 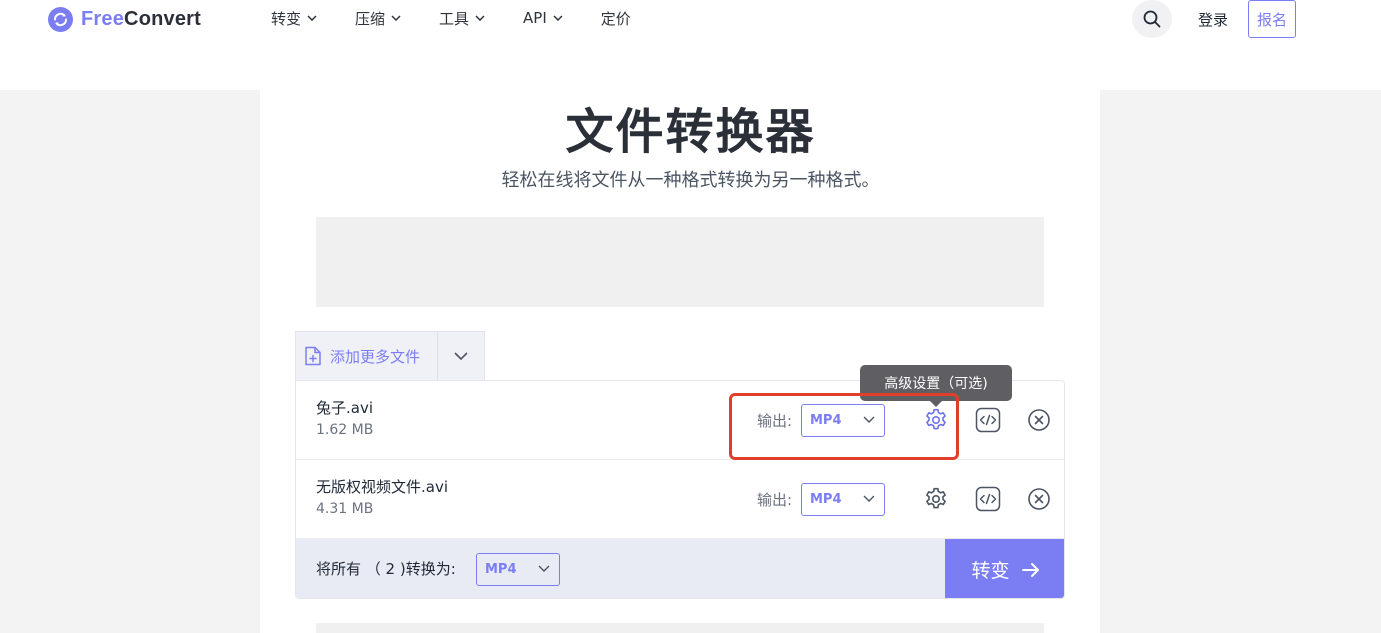 What do you see at coordinates (454, 18) in the screenshot?
I see `nav-item-label: 工具` at bounding box center [454, 18].